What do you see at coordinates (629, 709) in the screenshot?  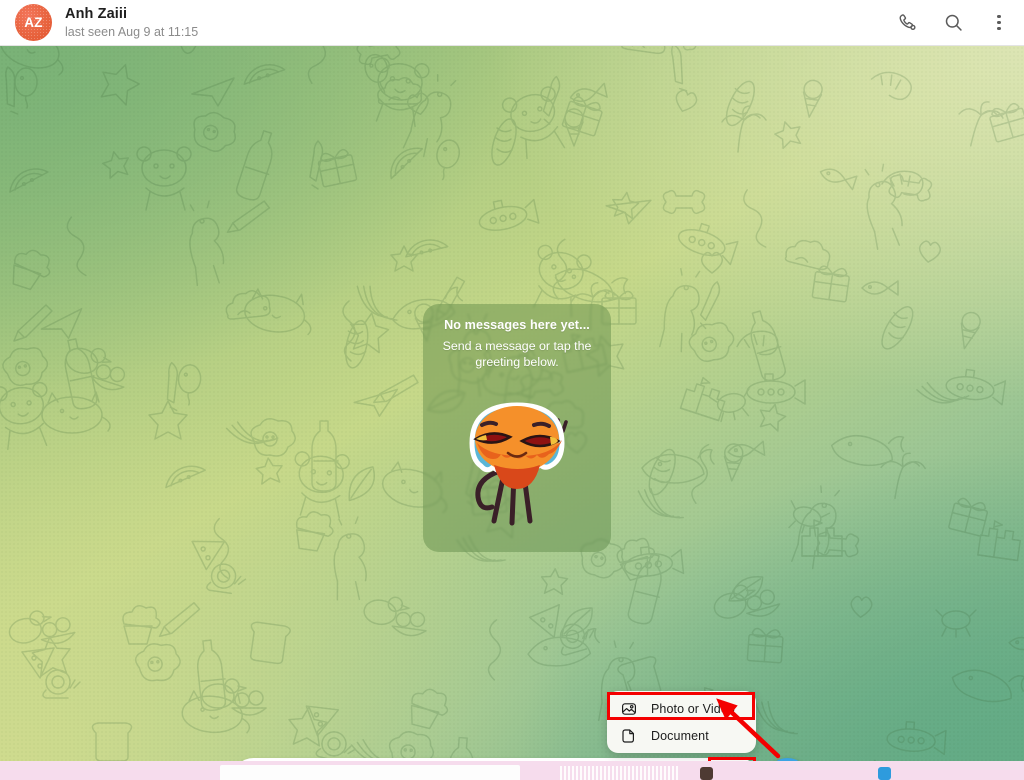 I see `photo-icon` at bounding box center [629, 709].